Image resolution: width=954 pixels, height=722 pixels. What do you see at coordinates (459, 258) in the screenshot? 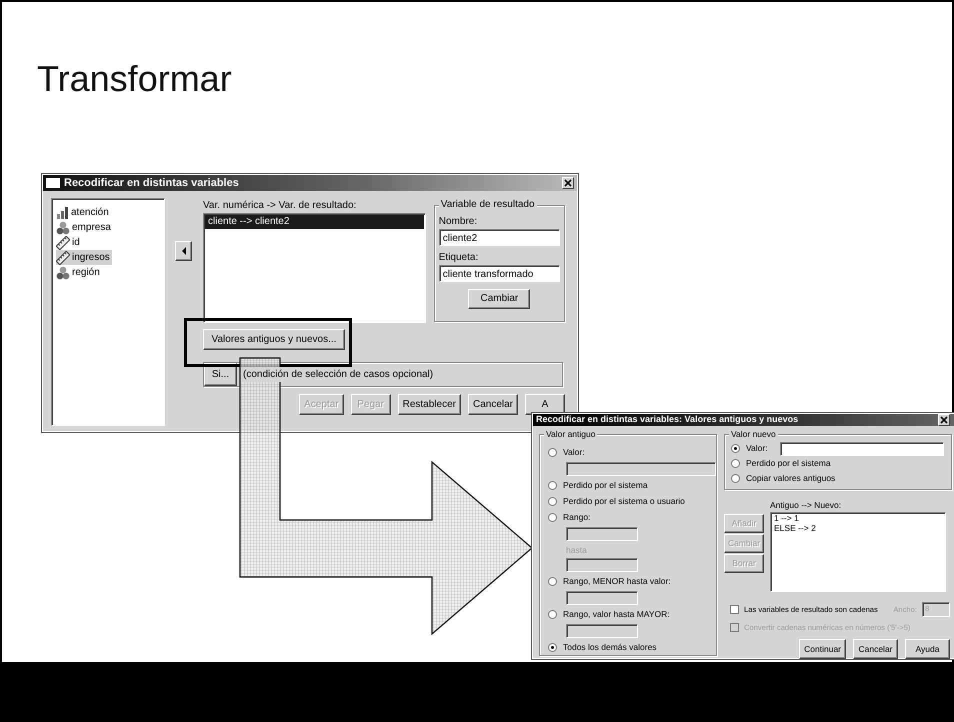
I see `field-label: Etiqueta:` at bounding box center [459, 258].